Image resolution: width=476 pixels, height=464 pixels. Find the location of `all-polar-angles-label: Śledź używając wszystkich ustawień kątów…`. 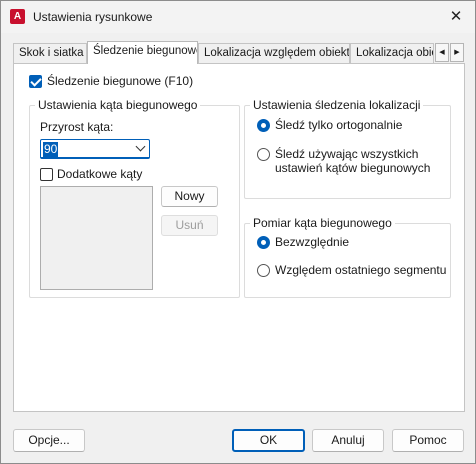

all-polar-angles-label: Śledź używając wszystkich ustawień kątów… is located at coordinates (352, 161).